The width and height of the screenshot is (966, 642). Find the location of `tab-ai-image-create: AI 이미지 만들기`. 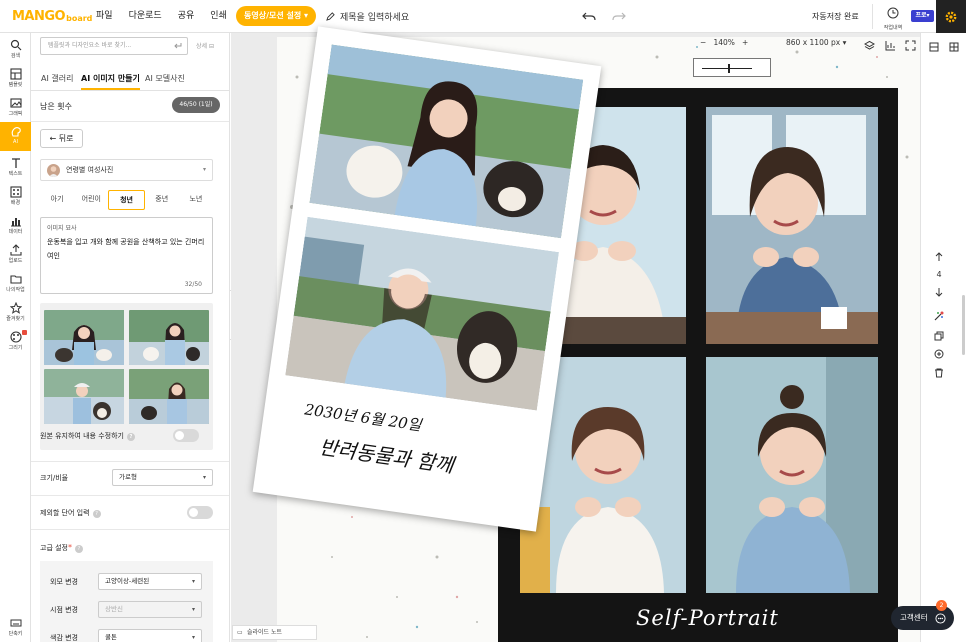

tab-ai-image-create: AI 이미지 만들기 is located at coordinates (110, 81).